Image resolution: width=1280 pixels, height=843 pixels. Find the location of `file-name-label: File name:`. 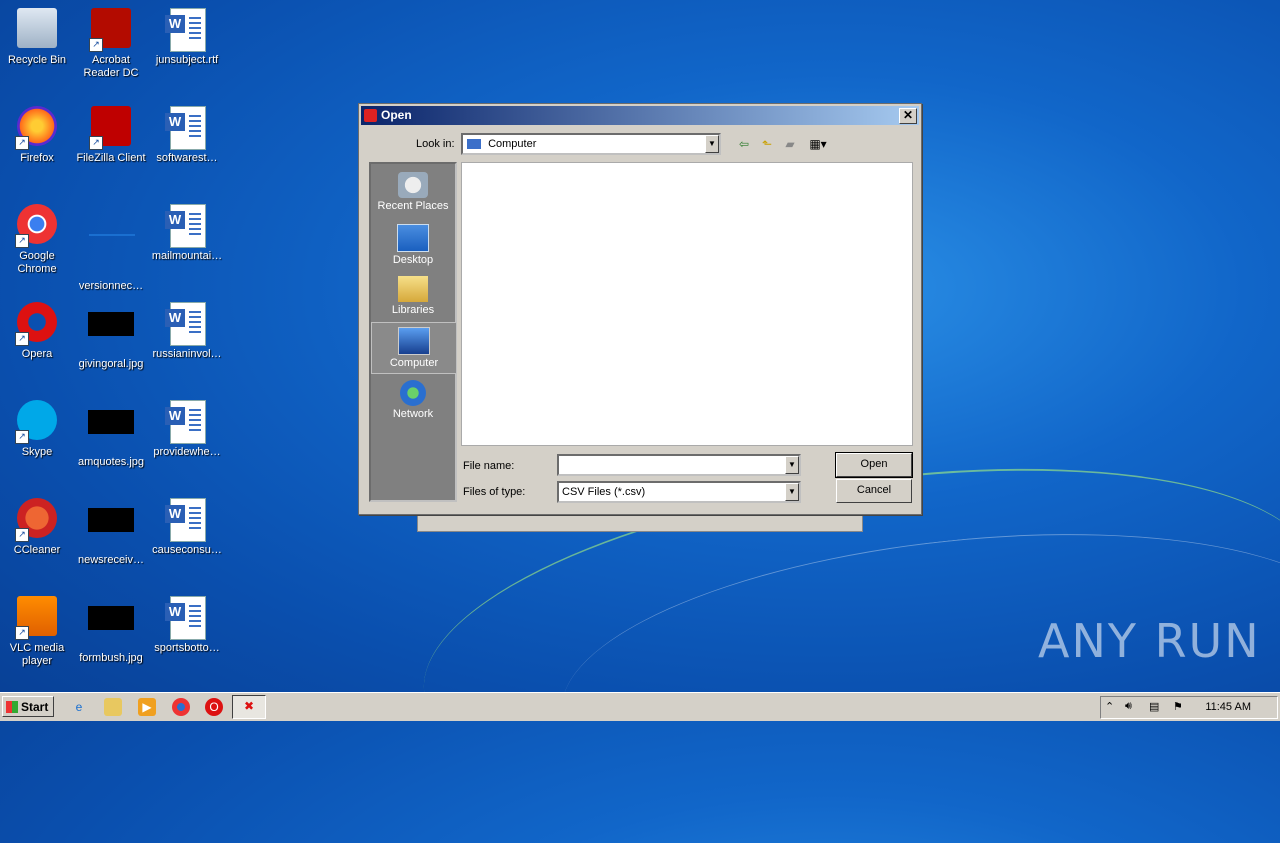

file-name-label: File name: is located at coordinates (489, 466).